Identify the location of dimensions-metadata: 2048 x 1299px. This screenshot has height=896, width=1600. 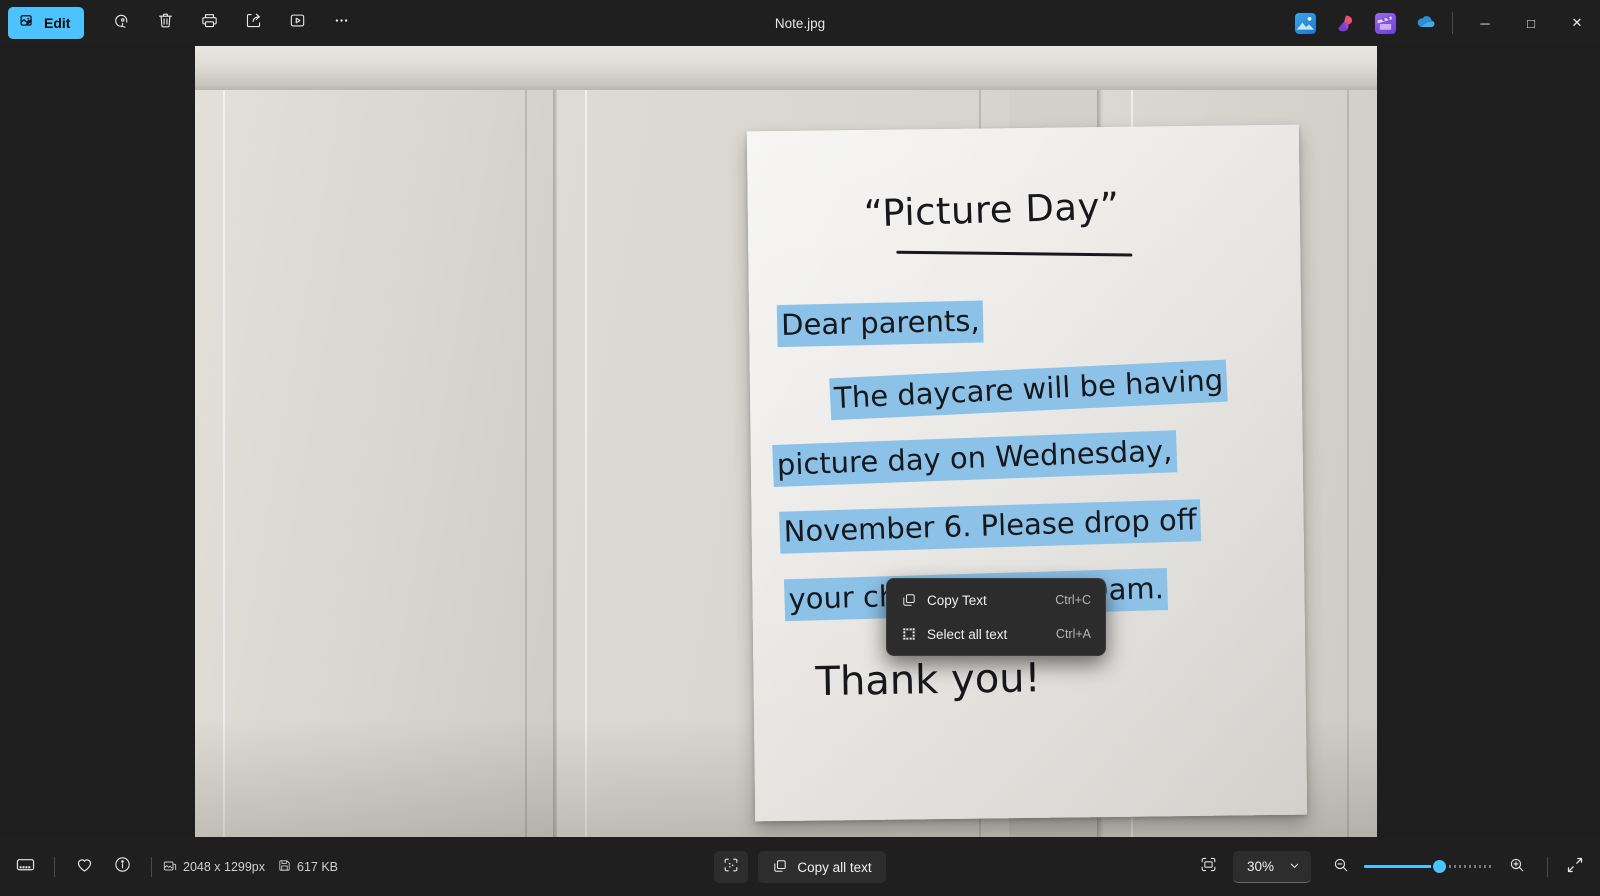
(213, 867).